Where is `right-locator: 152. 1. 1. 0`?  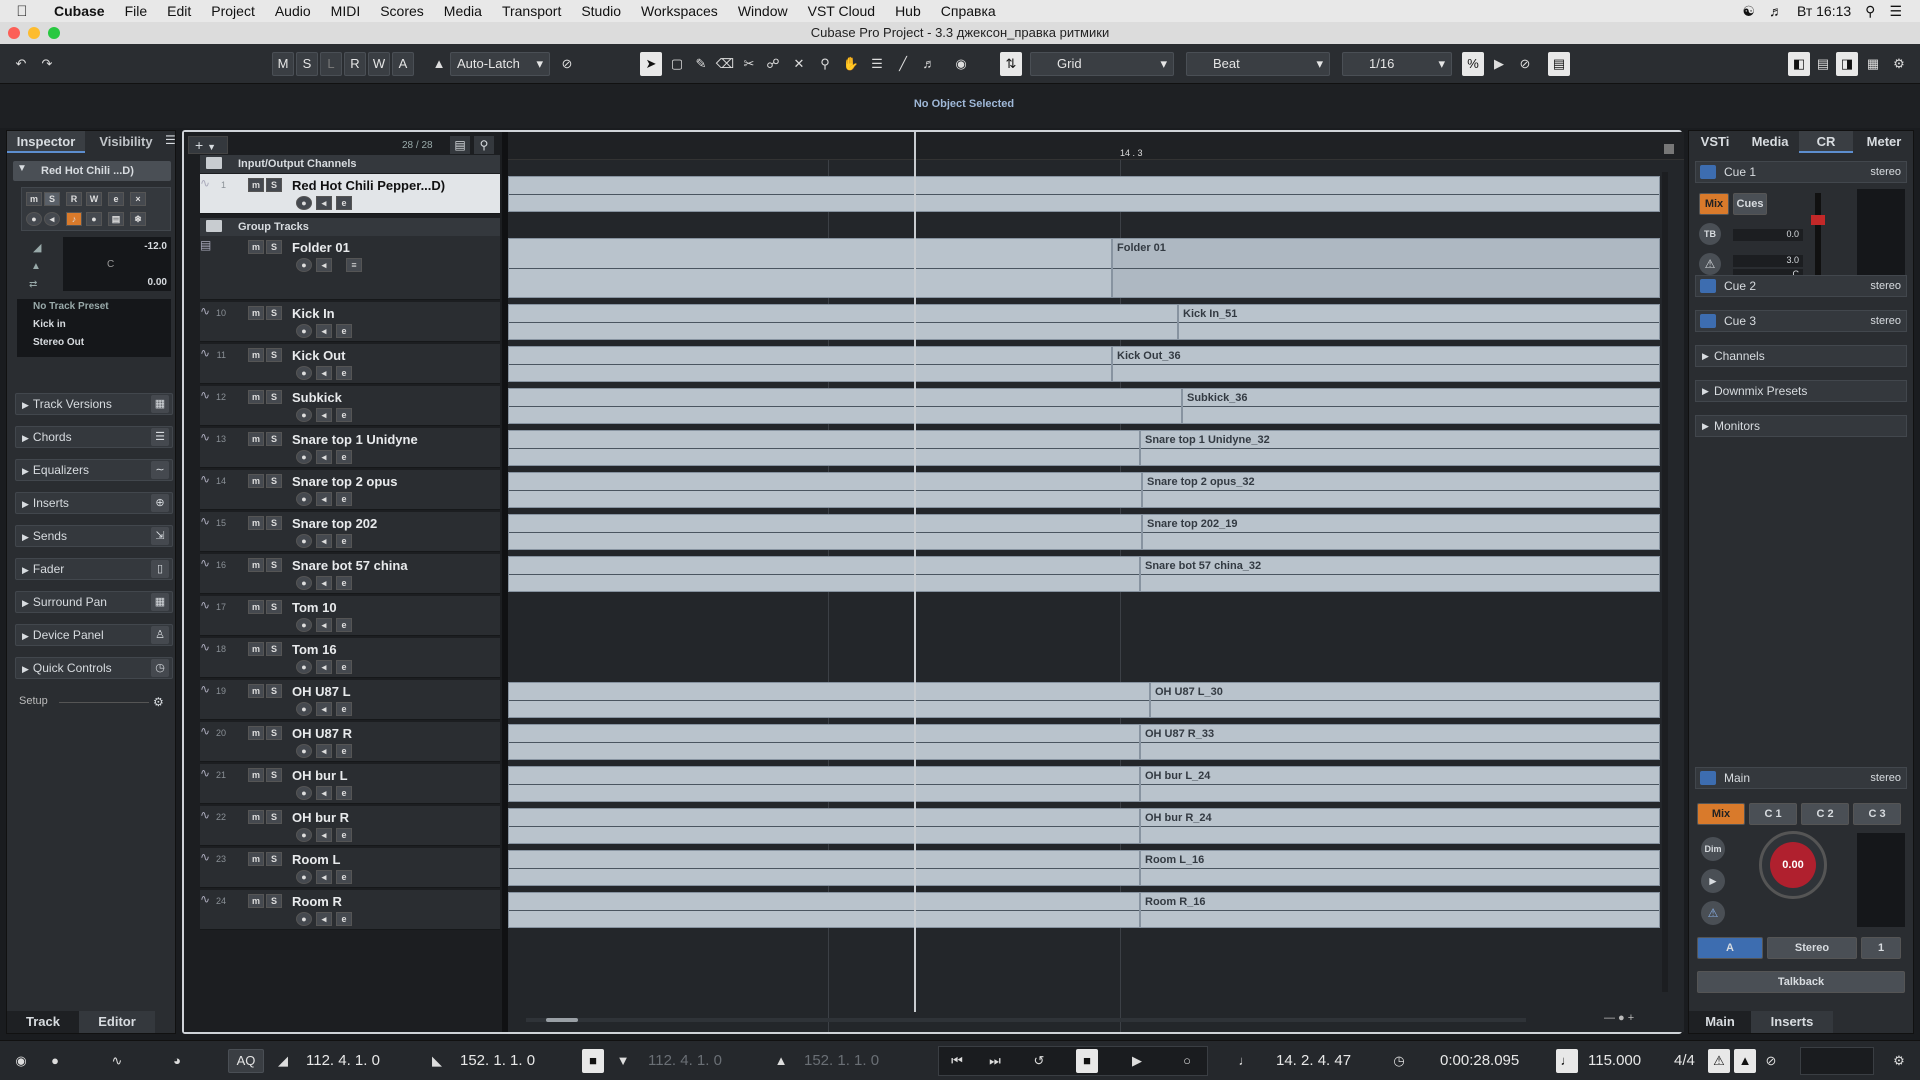 right-locator: 152. 1. 1. 0 is located at coordinates (497, 1061).